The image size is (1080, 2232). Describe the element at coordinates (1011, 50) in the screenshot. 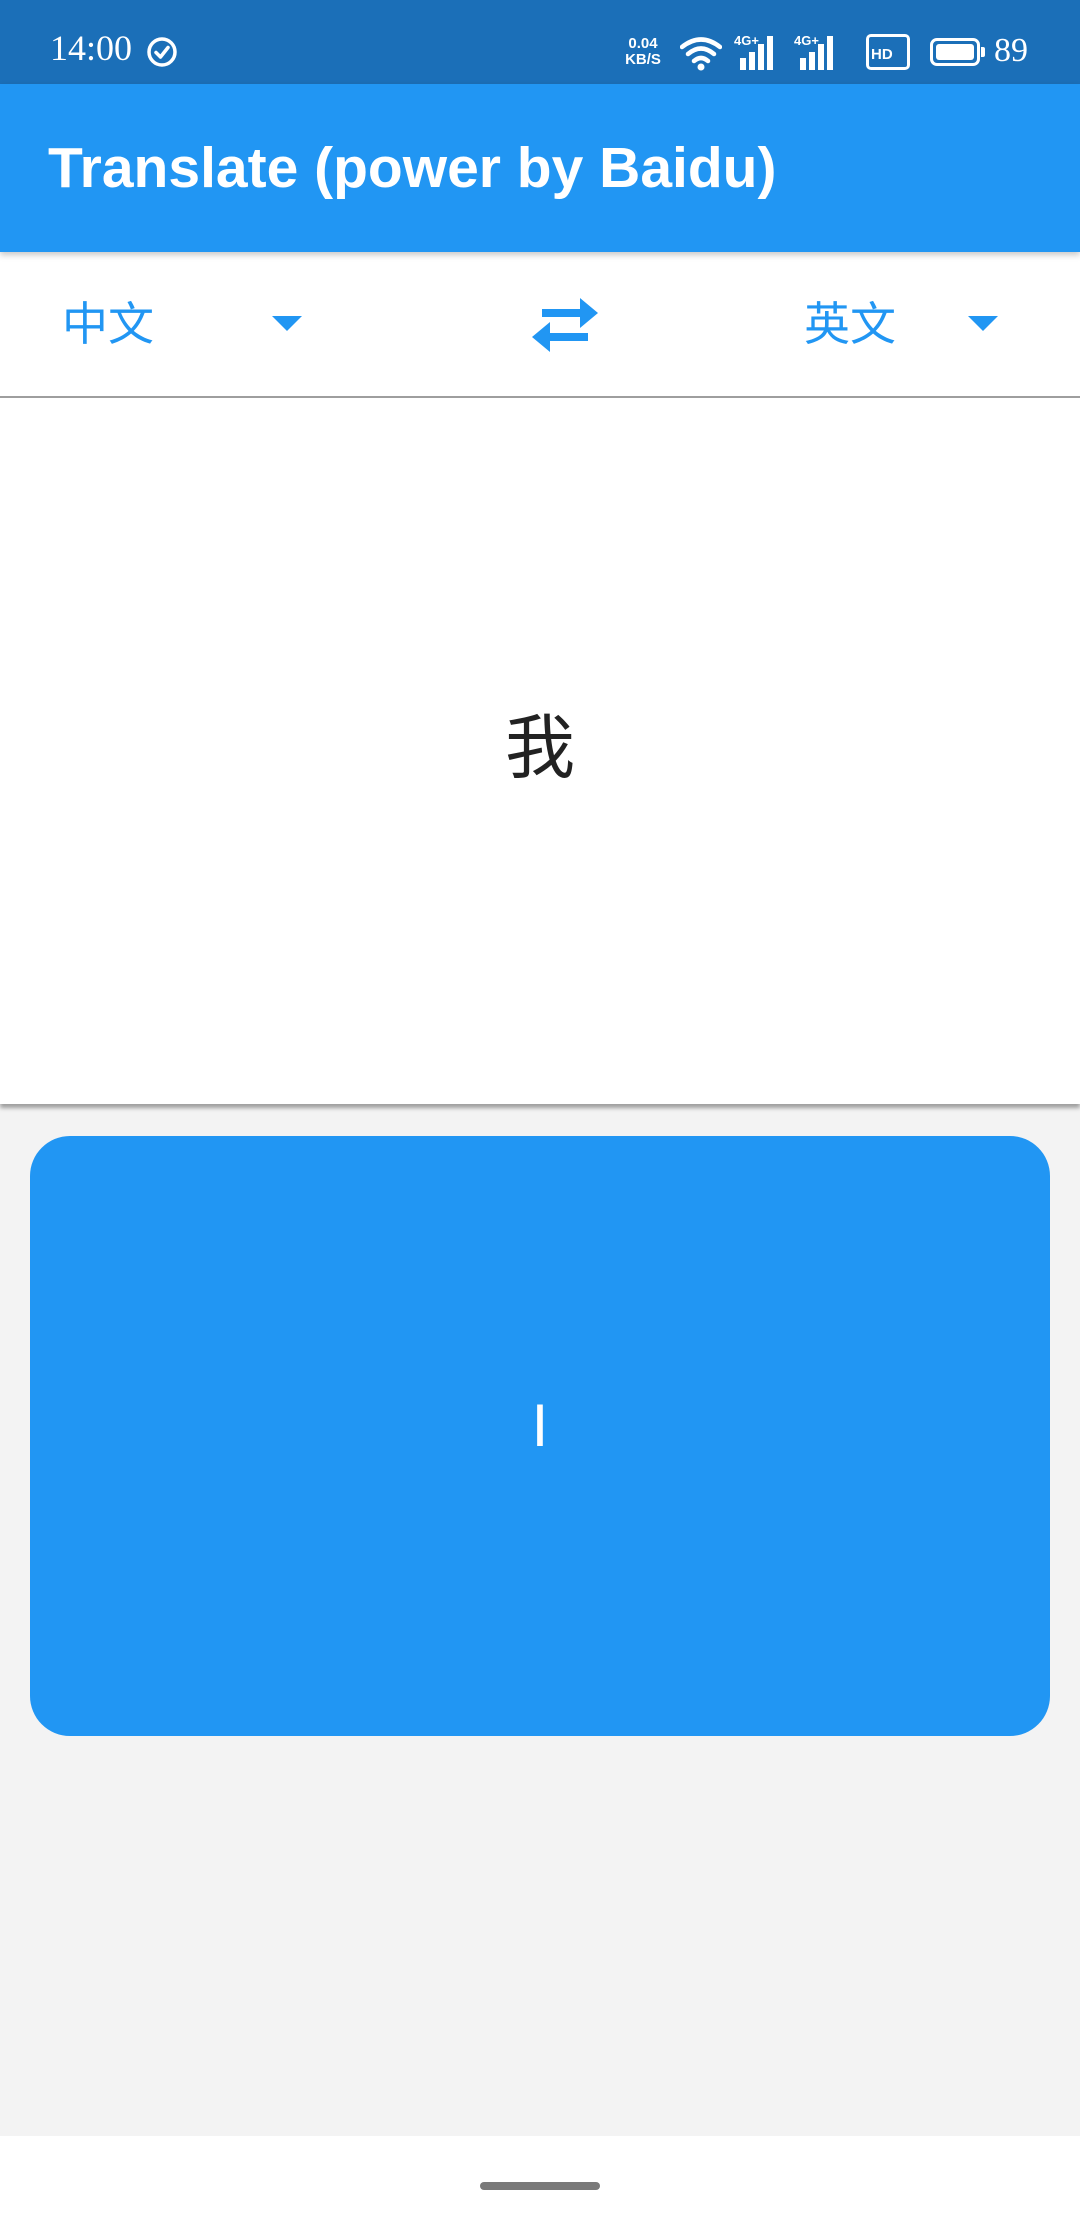

I see `battery-level: 89` at that location.